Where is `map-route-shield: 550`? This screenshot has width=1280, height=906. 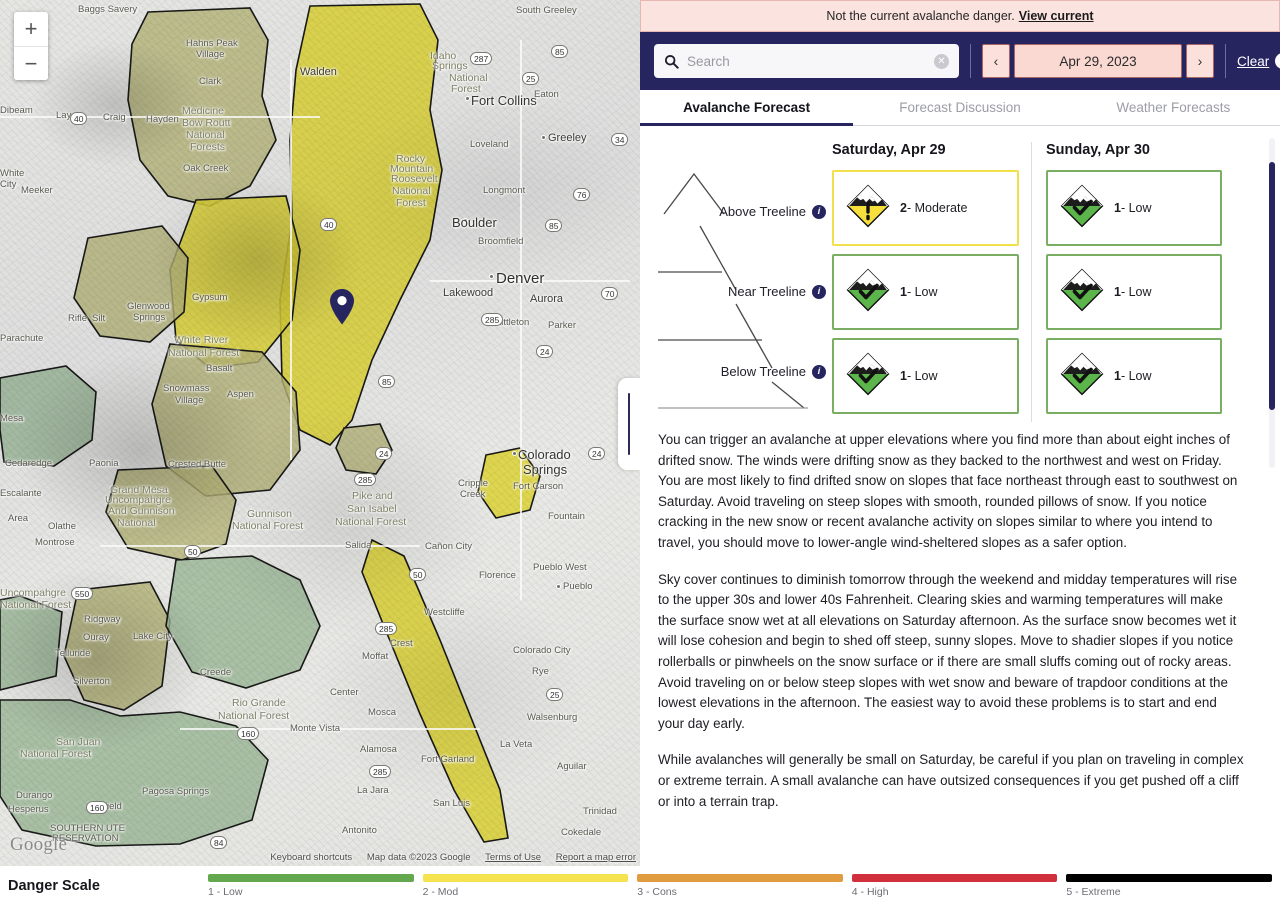
map-route-shield: 550 is located at coordinates (82, 593).